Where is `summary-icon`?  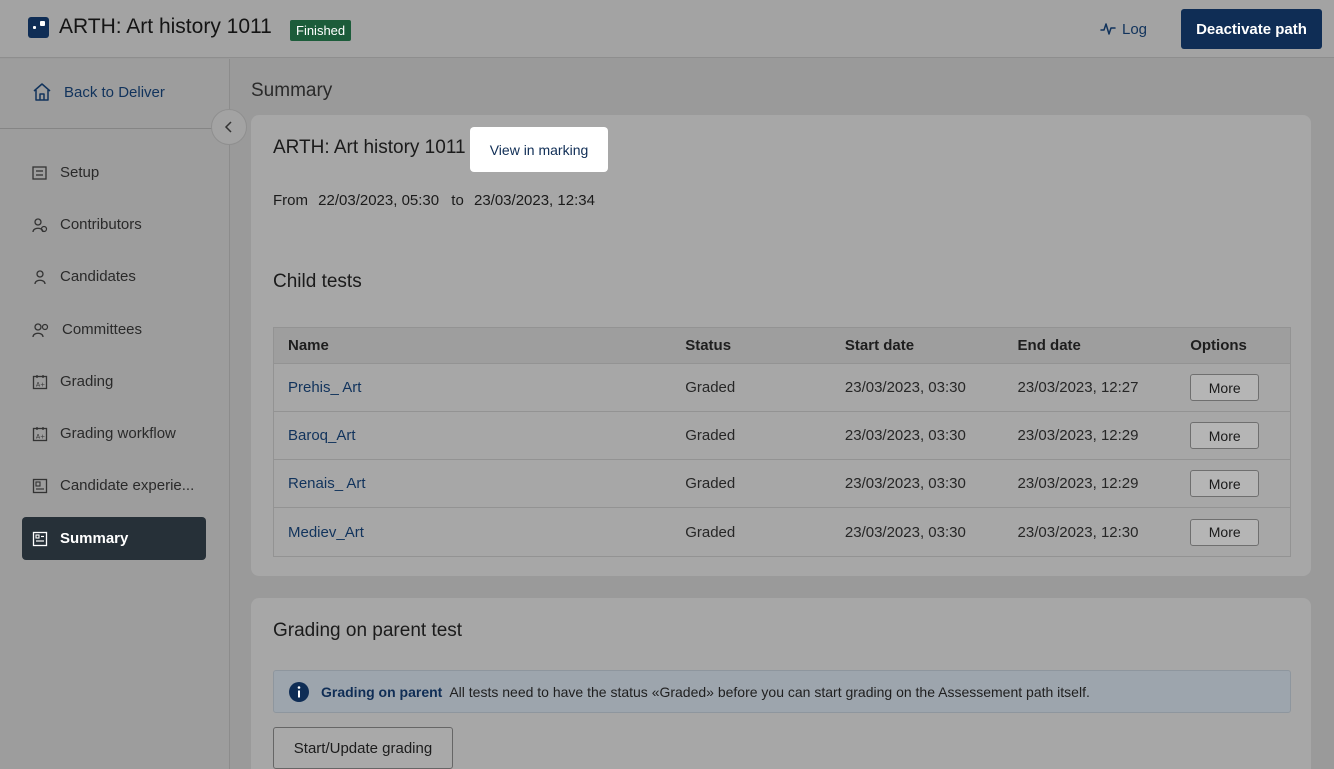 summary-icon is located at coordinates (40, 538).